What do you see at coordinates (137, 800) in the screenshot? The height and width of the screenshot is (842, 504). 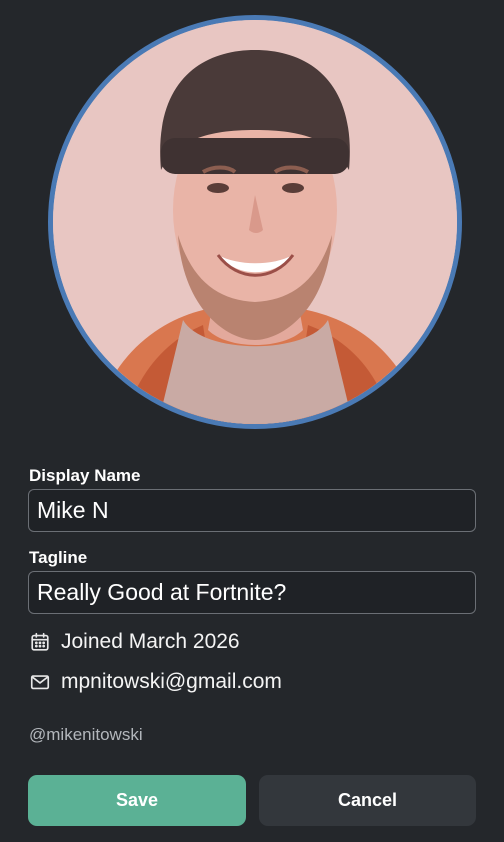 I see `save-button: Save` at bounding box center [137, 800].